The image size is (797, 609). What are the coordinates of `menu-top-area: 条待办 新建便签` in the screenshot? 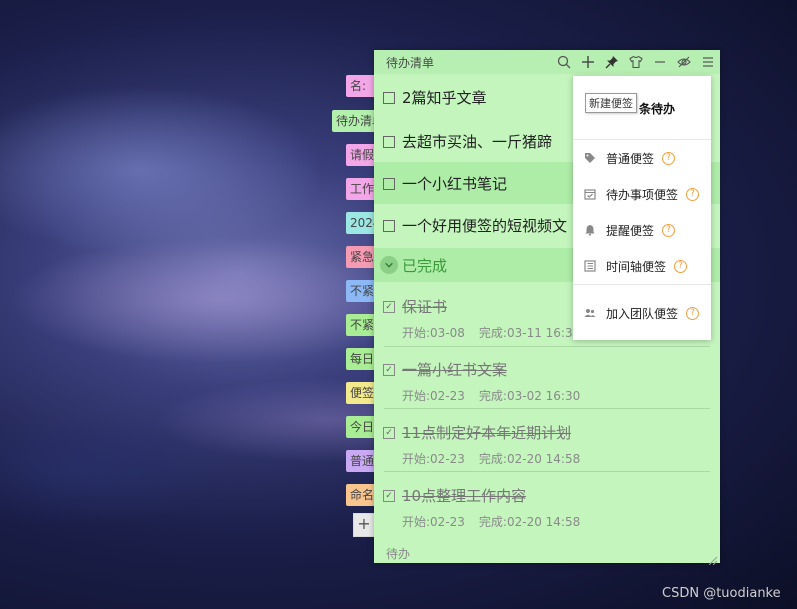 It's located at (642, 107).